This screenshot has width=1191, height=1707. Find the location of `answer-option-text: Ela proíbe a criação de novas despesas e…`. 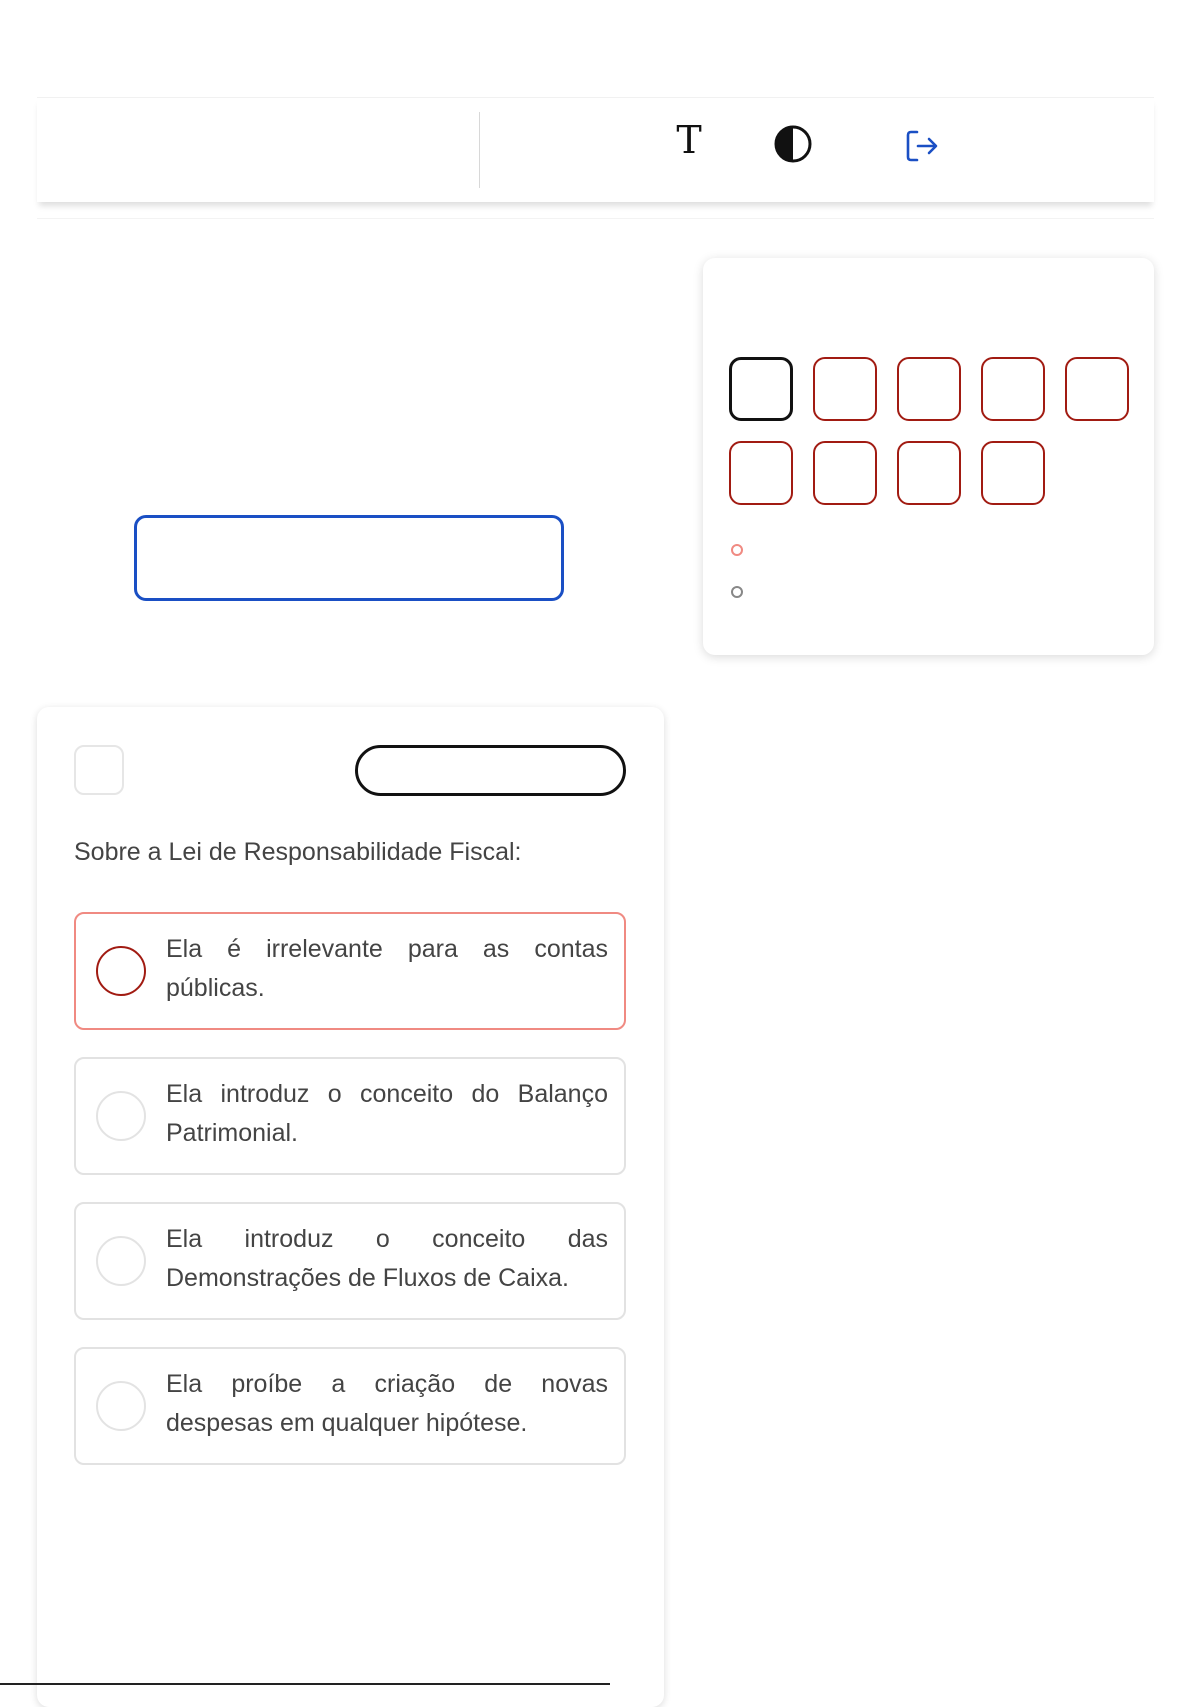

answer-option-text: Ela proíbe a criação de novas despesas e… is located at coordinates (387, 1403).